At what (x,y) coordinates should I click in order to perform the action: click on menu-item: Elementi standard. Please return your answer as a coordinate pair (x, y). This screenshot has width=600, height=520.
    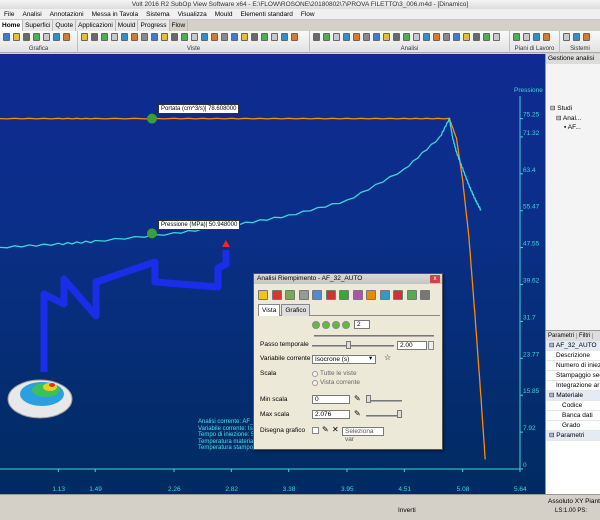
    Looking at the image, I should click on (266, 14).